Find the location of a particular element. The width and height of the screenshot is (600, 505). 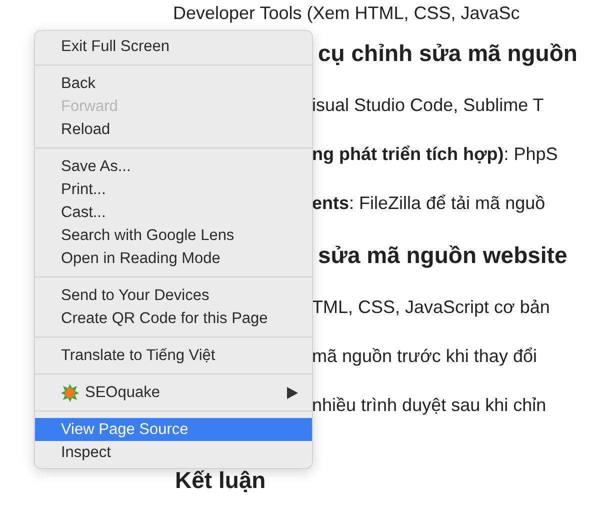

menu-item: SEOquake is located at coordinates (173, 392).